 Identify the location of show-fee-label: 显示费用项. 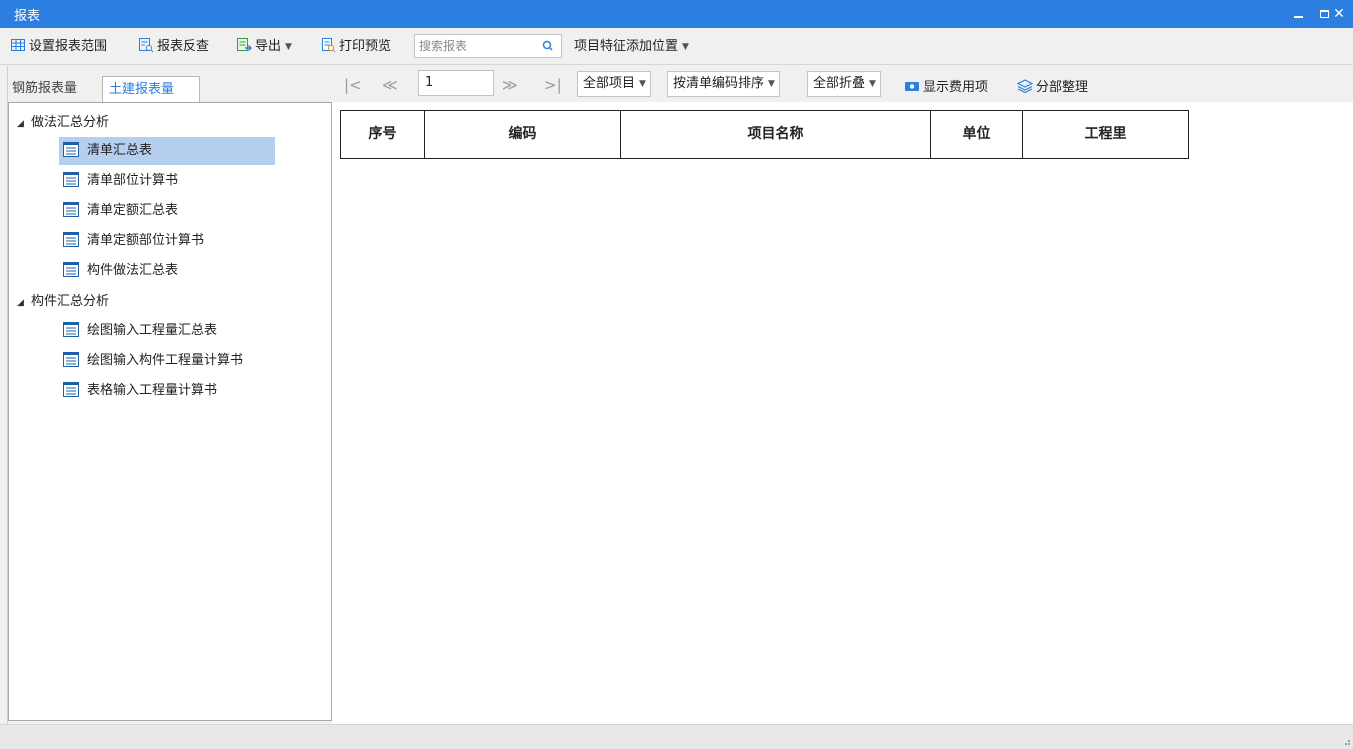
(956, 87).